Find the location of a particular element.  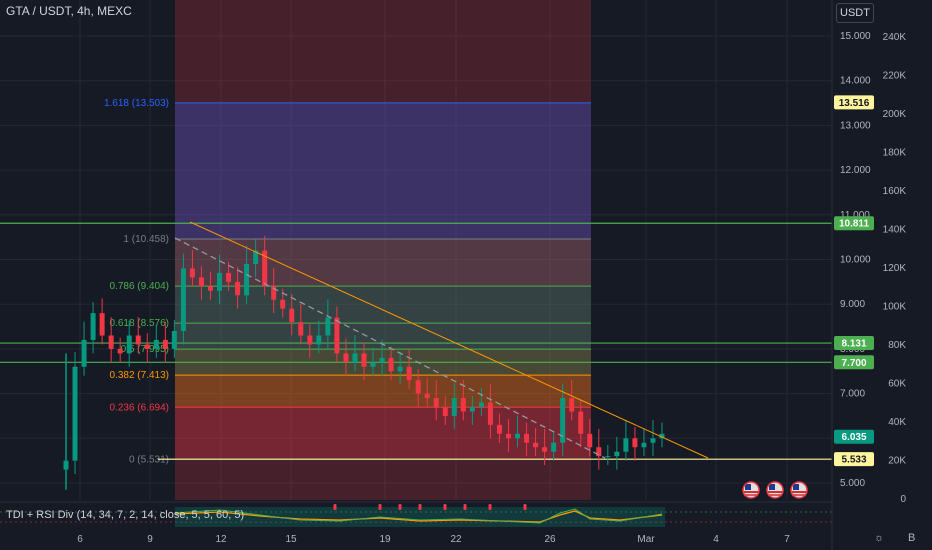

volume-axis-label: 140K is located at coordinates (895, 230).